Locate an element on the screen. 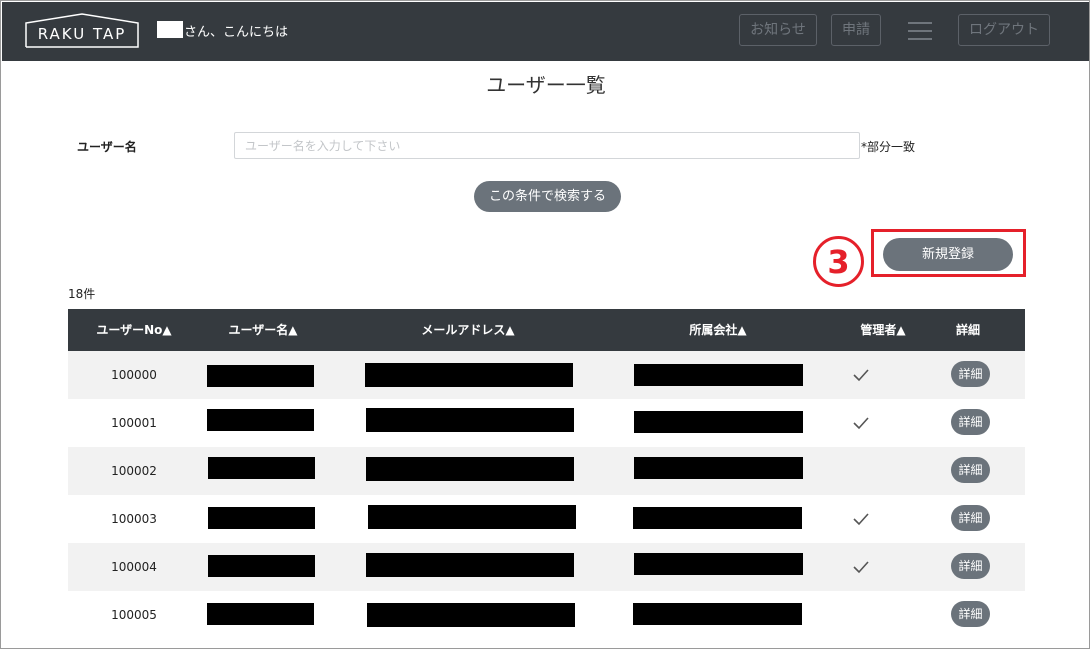 This screenshot has height=649, width=1090. logout-button: ログアウト is located at coordinates (1004, 30).